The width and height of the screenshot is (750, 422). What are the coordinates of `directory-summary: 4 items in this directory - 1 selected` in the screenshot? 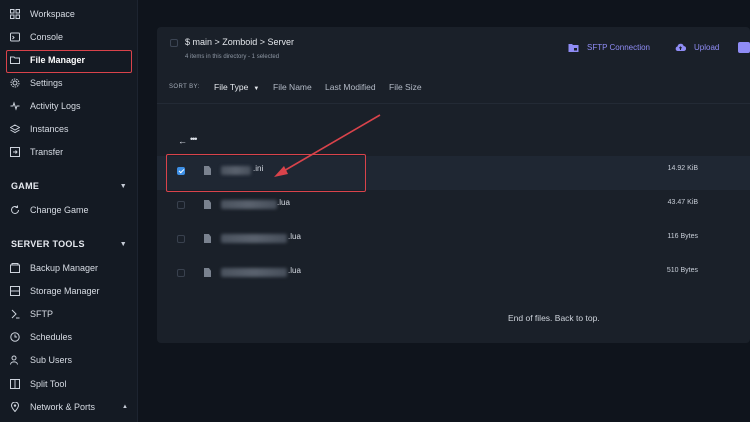 It's located at (232, 57).